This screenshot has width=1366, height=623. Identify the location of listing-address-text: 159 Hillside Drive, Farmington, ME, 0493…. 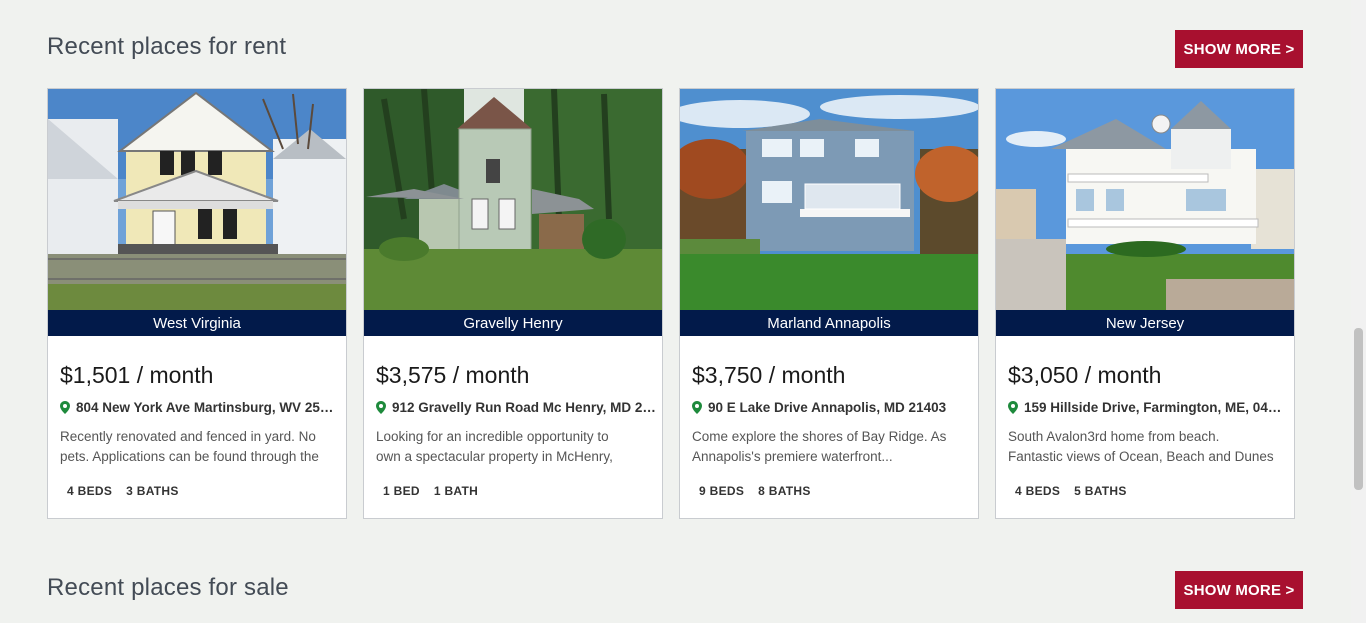
(1156, 407).